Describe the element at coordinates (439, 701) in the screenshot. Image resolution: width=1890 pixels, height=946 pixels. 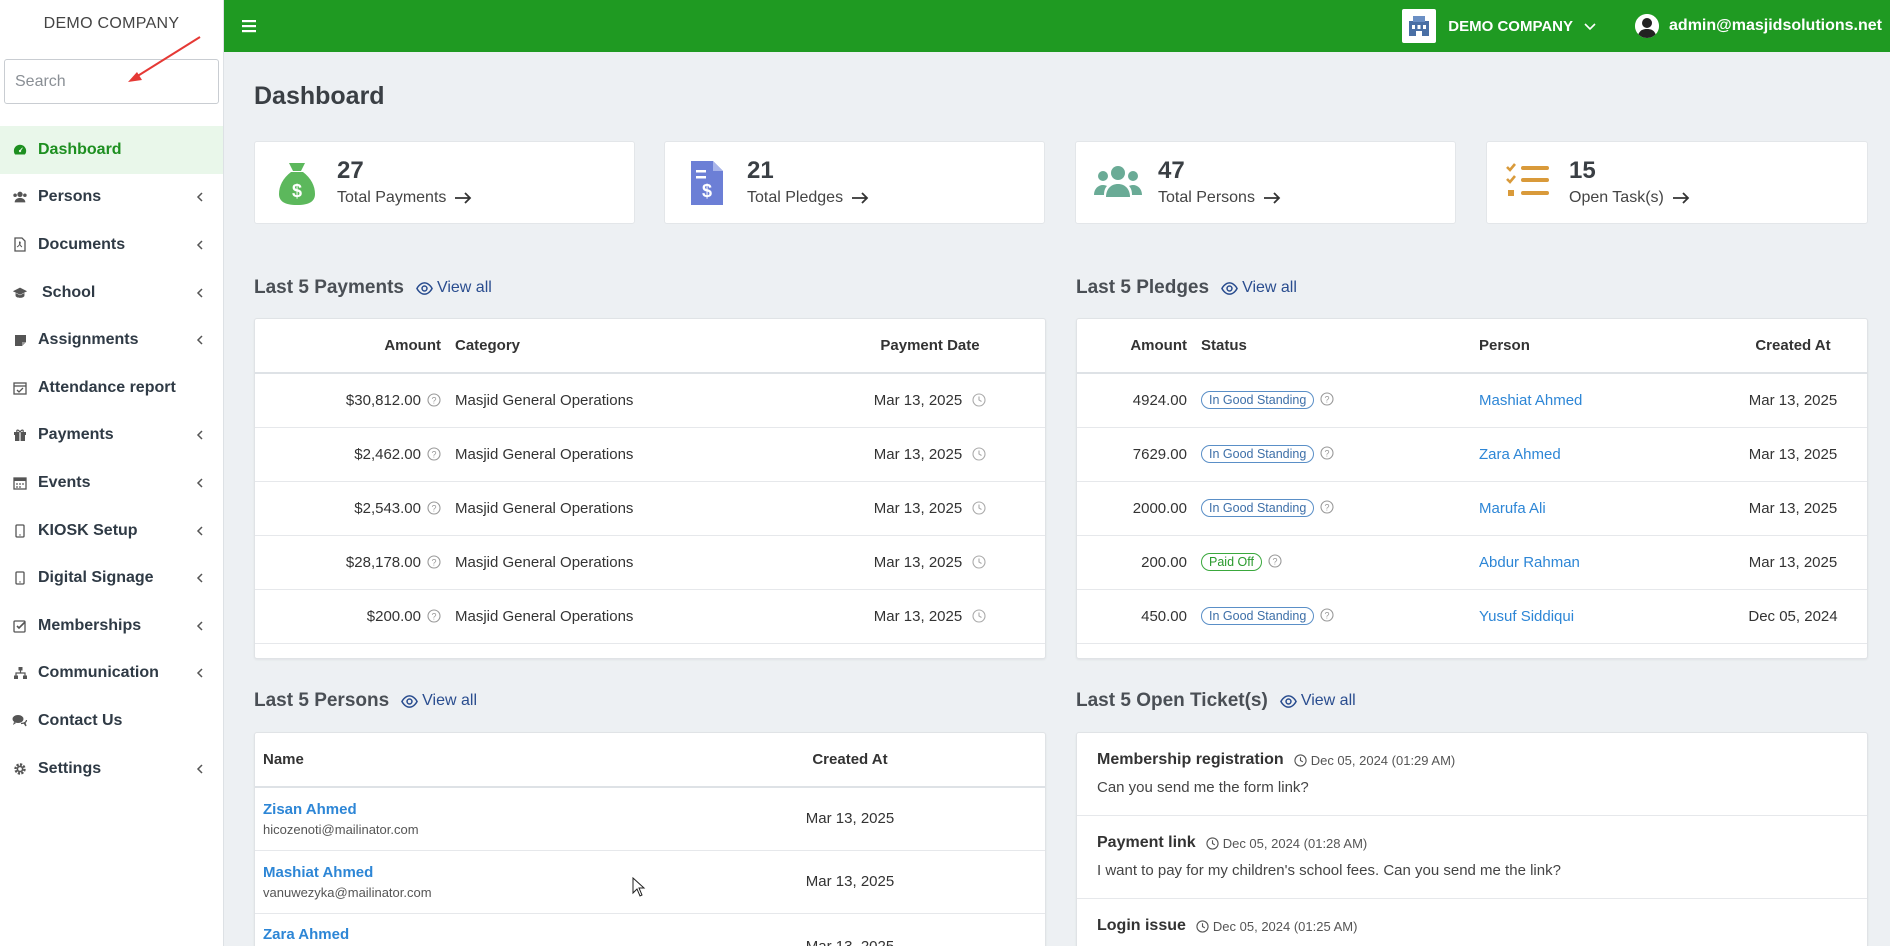
I see `view-all-persons-link: View all` at that location.